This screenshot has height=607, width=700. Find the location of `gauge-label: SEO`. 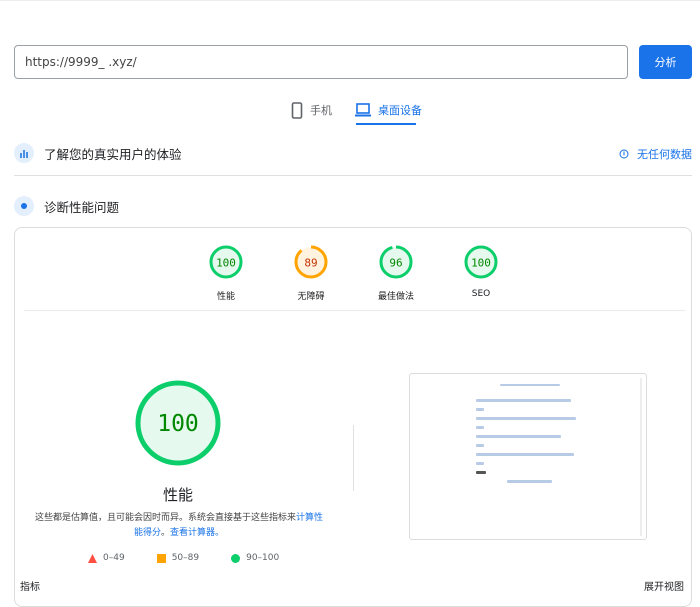

gauge-label: SEO is located at coordinates (481, 294).